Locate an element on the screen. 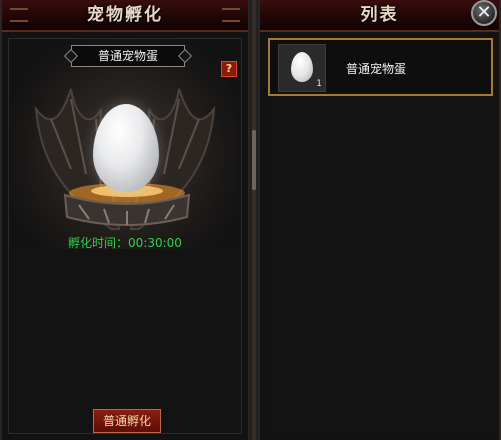  close-button: ✕ is located at coordinates (484, 13).